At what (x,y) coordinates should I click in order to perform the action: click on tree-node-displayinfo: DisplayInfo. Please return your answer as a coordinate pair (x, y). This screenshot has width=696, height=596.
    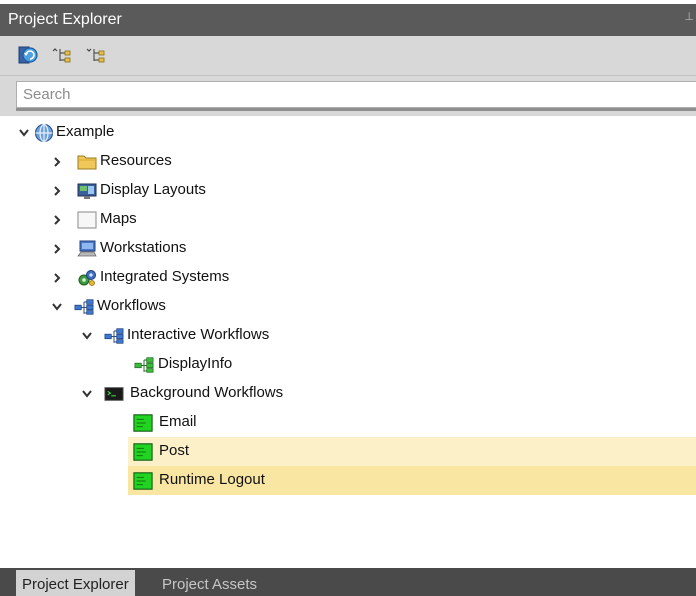
    Looking at the image, I should click on (348, 364).